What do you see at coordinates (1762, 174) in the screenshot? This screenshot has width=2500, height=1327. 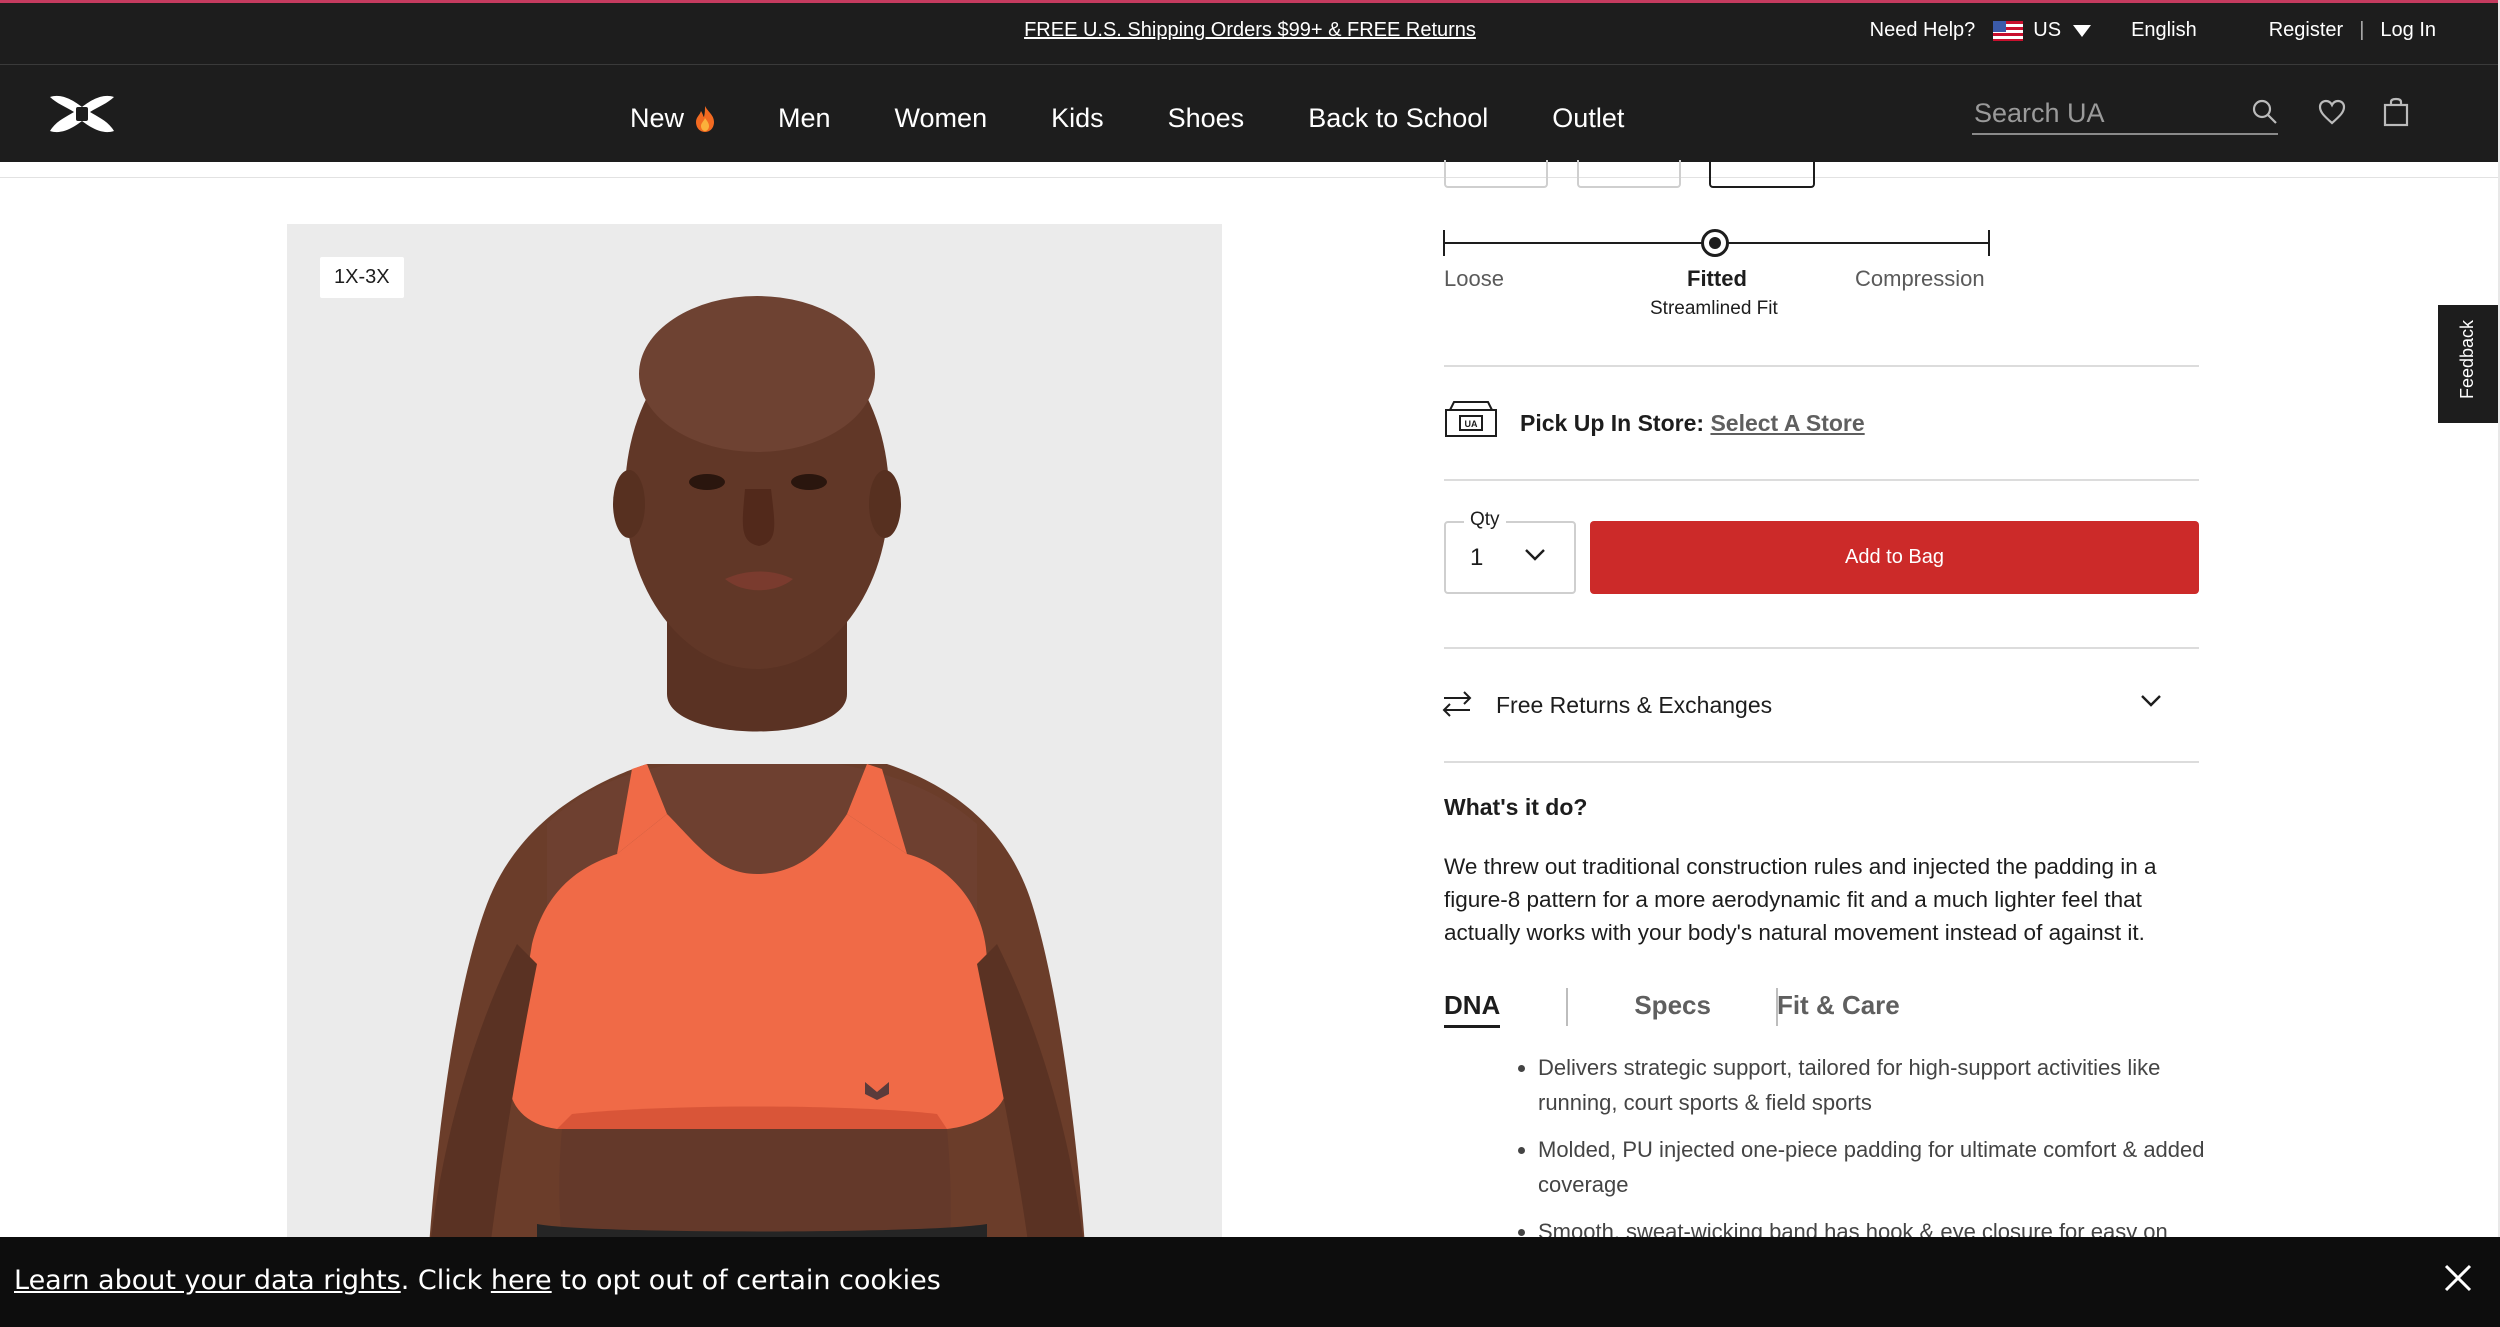 I see `size-option-selected` at bounding box center [1762, 174].